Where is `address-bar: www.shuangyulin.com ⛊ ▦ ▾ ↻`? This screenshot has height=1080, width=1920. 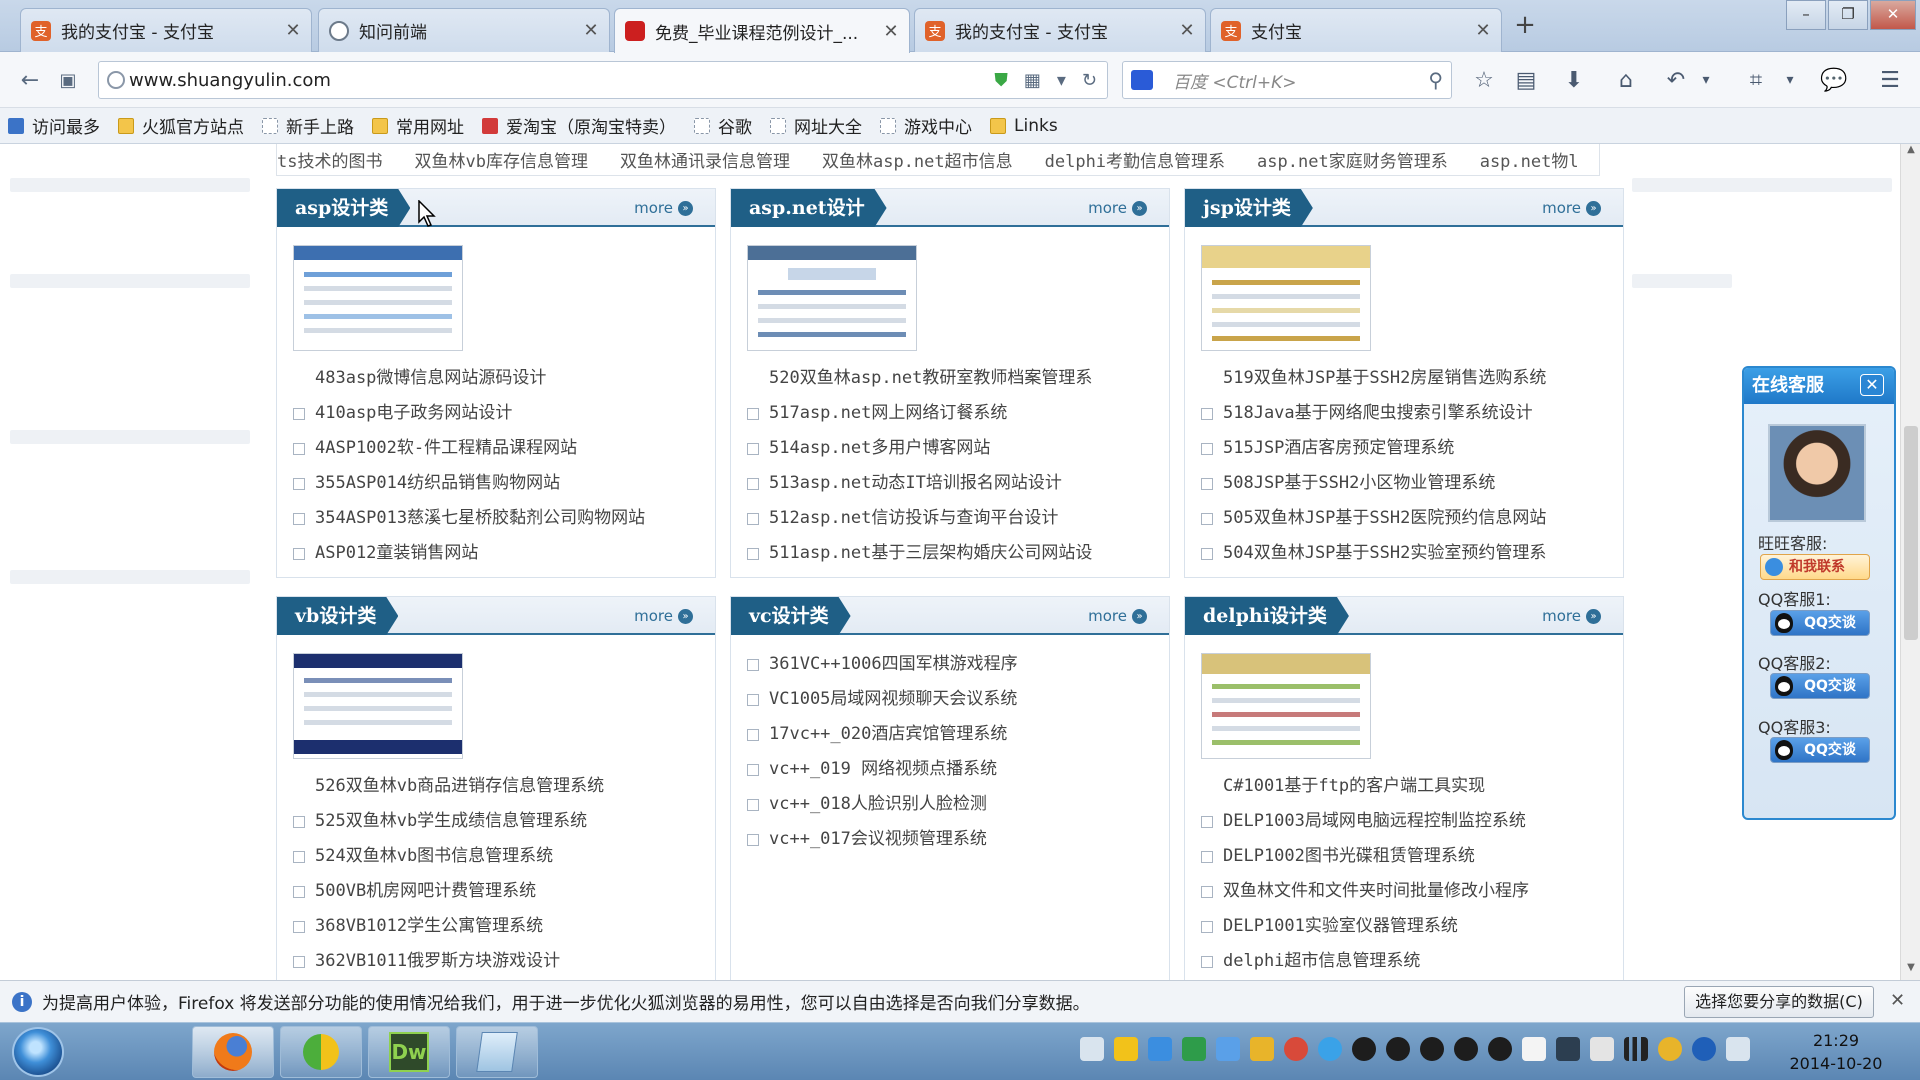 address-bar: www.shuangyulin.com ⛊ ▦ ▾ ↻ is located at coordinates (603, 80).